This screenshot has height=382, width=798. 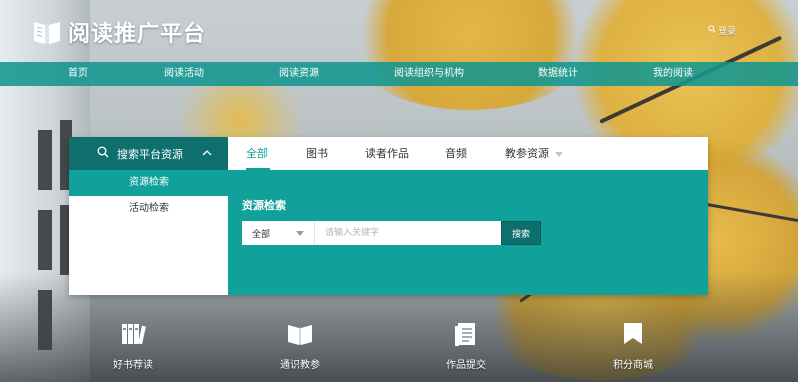 I want to click on search-icon, so click(x=103, y=153).